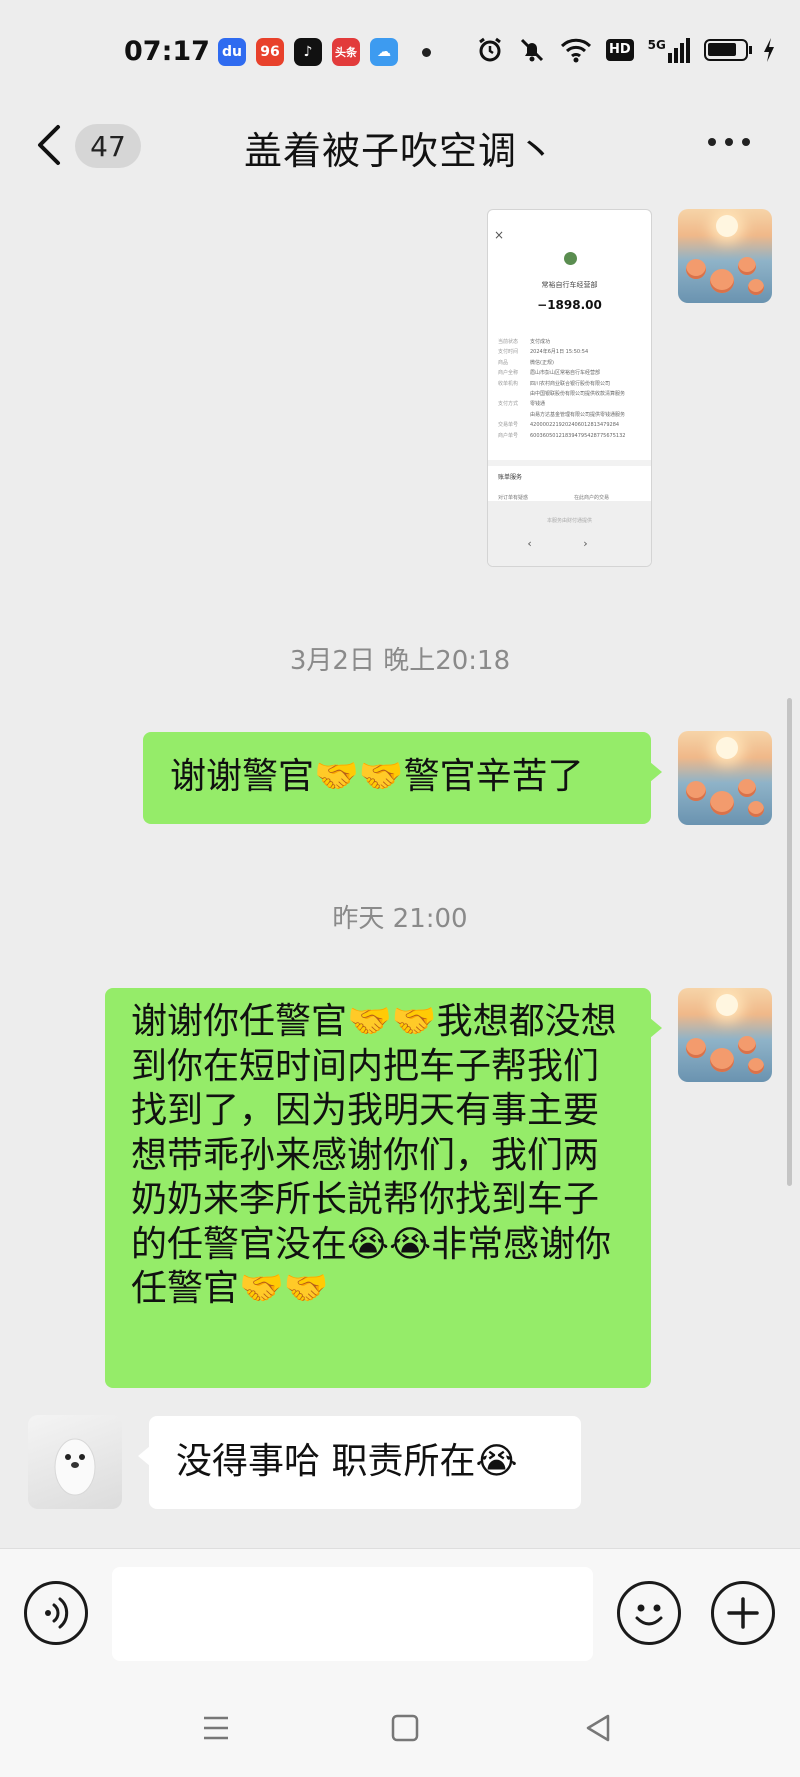 Image resolution: width=800 pixels, height=1777 pixels. What do you see at coordinates (402, 778) in the screenshot?
I see `message-bubble-self: 谢谢警官🤝🤝警官辛苦了` at bounding box center [402, 778].